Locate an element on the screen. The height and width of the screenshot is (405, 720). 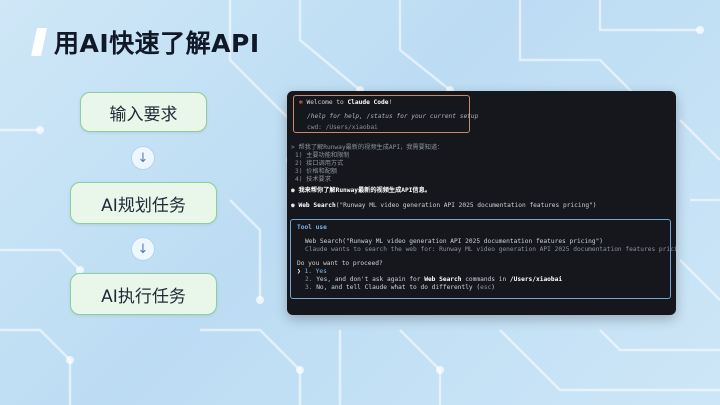
cwd-text: cwd: /Users/xiaobai is located at coordinates (342, 127).